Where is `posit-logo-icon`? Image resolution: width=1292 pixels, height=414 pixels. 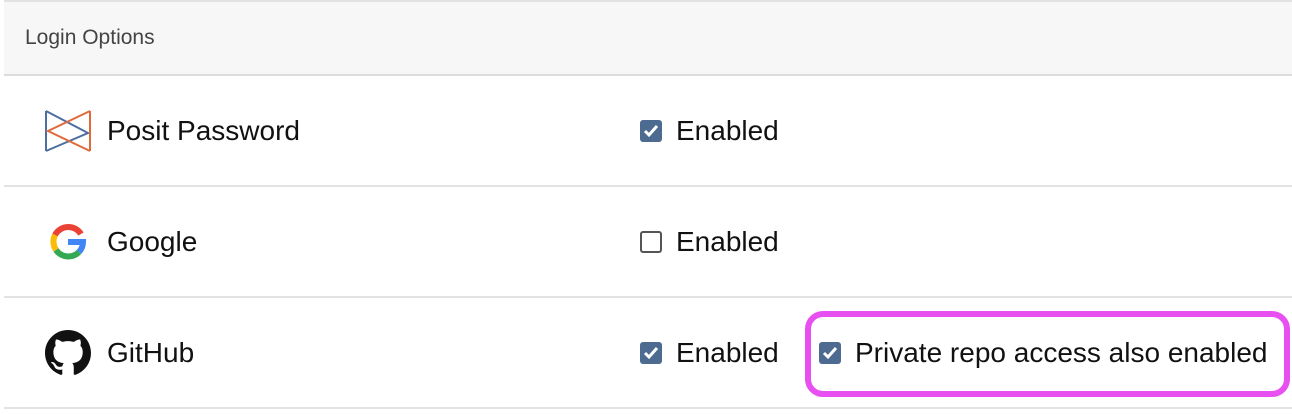 posit-logo-icon is located at coordinates (68, 131).